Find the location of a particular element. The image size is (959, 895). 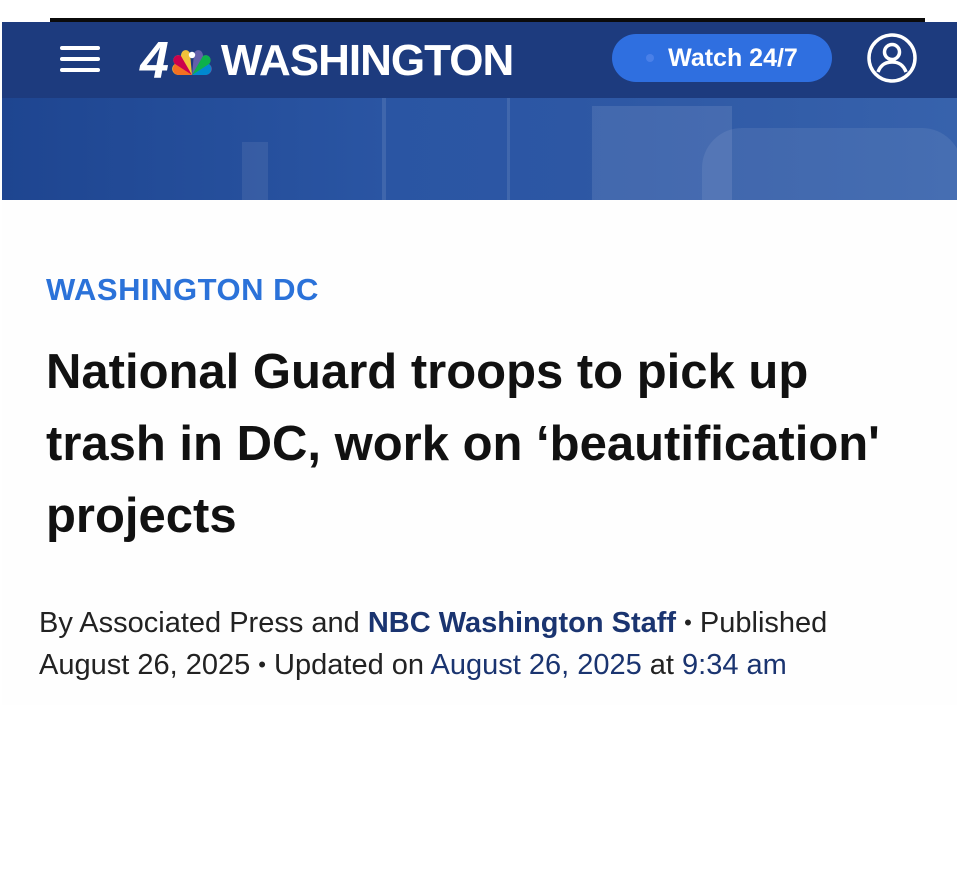

live-dot-icon is located at coordinates (650, 58).